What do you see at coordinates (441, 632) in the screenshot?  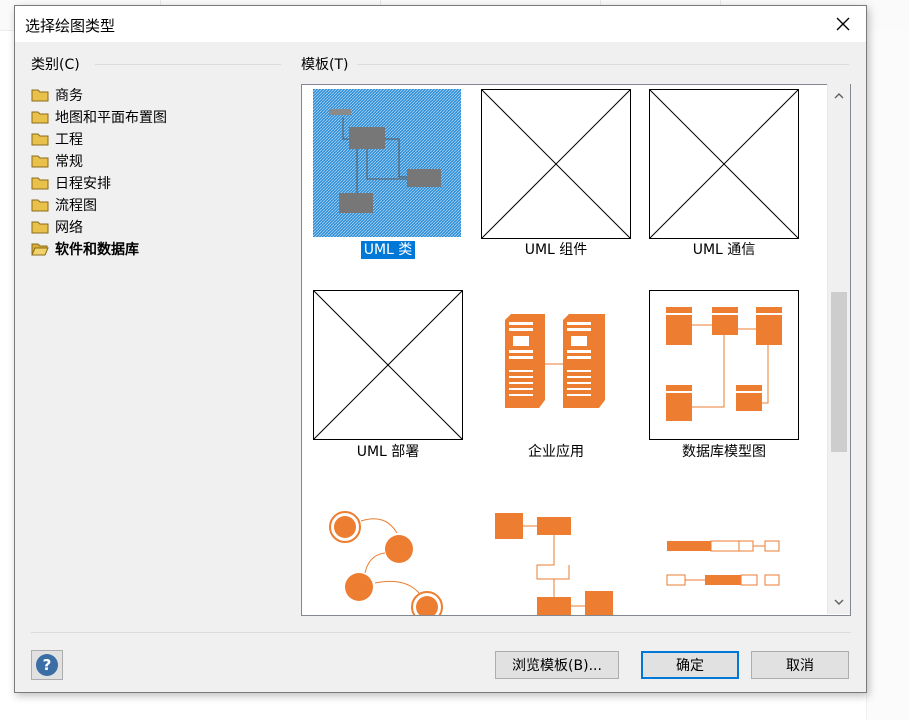 I see `footer-separator` at bounding box center [441, 632].